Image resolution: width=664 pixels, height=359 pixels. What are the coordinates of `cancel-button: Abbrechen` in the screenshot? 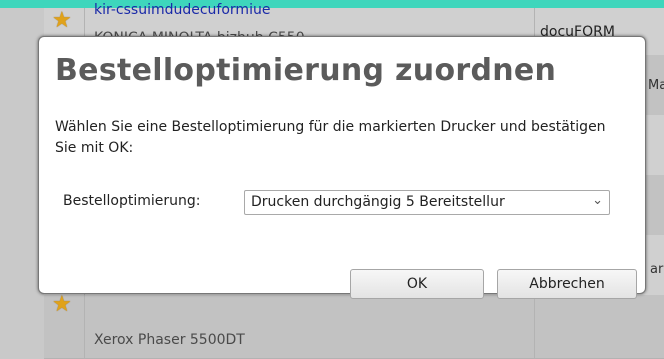 It's located at (567, 284).